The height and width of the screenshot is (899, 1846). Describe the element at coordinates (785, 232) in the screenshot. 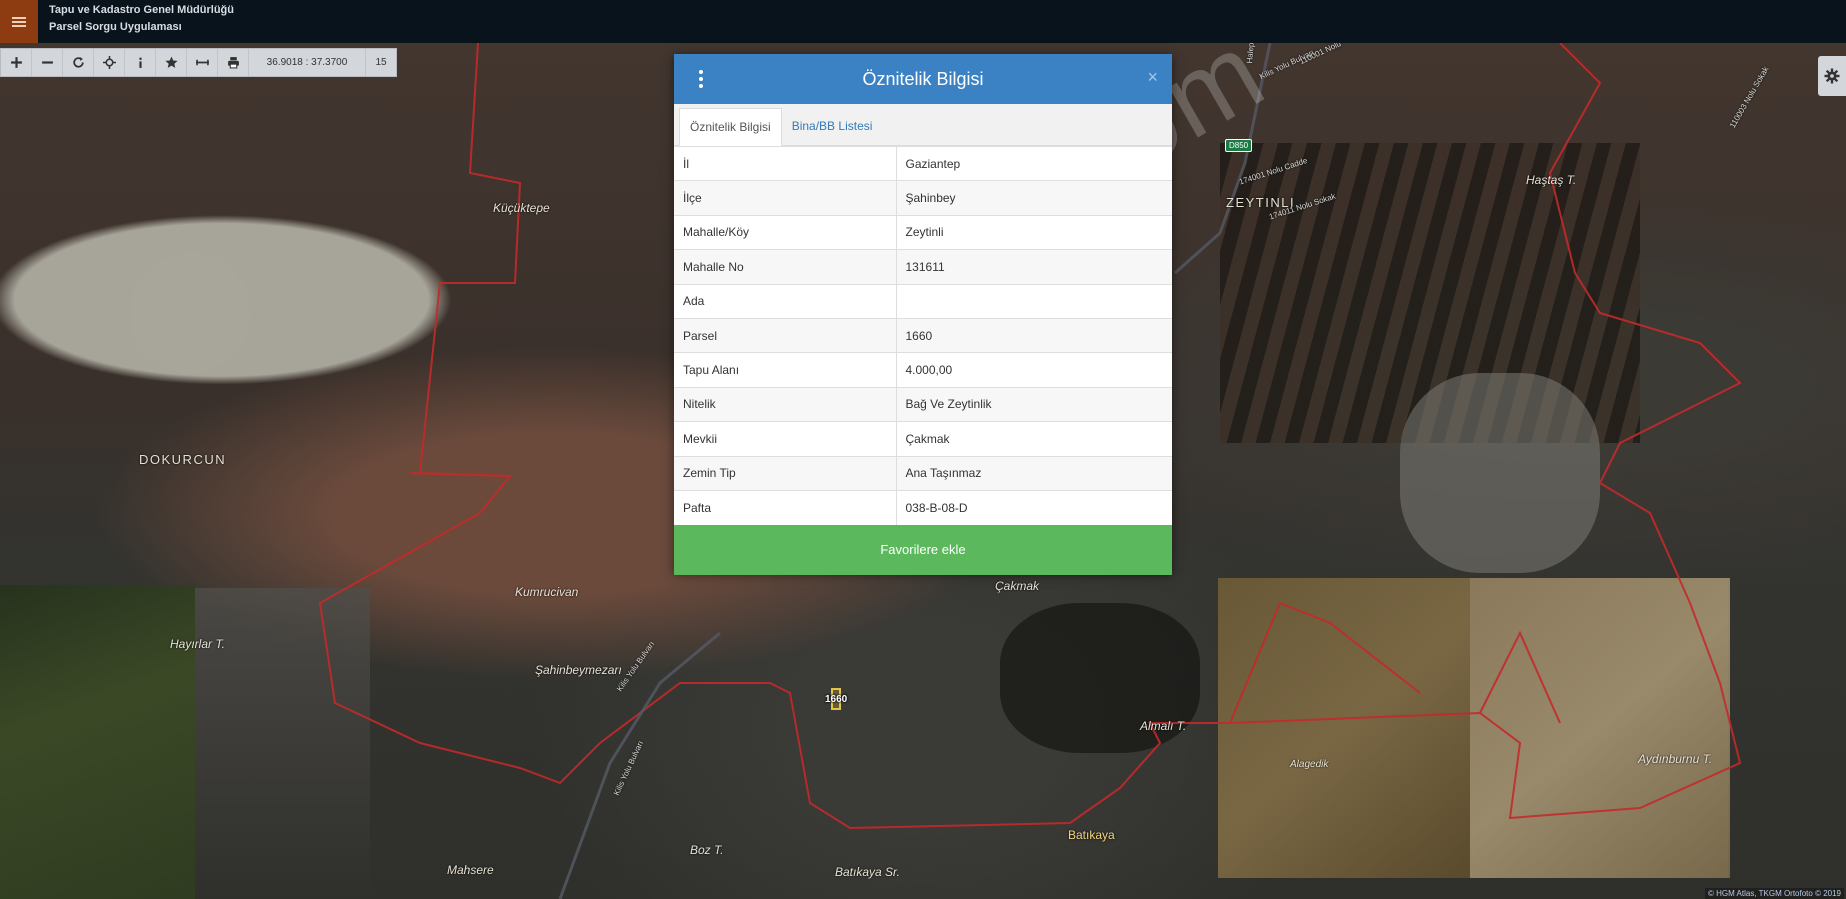

I see `attribute-key: Mahalle/Köy` at that location.